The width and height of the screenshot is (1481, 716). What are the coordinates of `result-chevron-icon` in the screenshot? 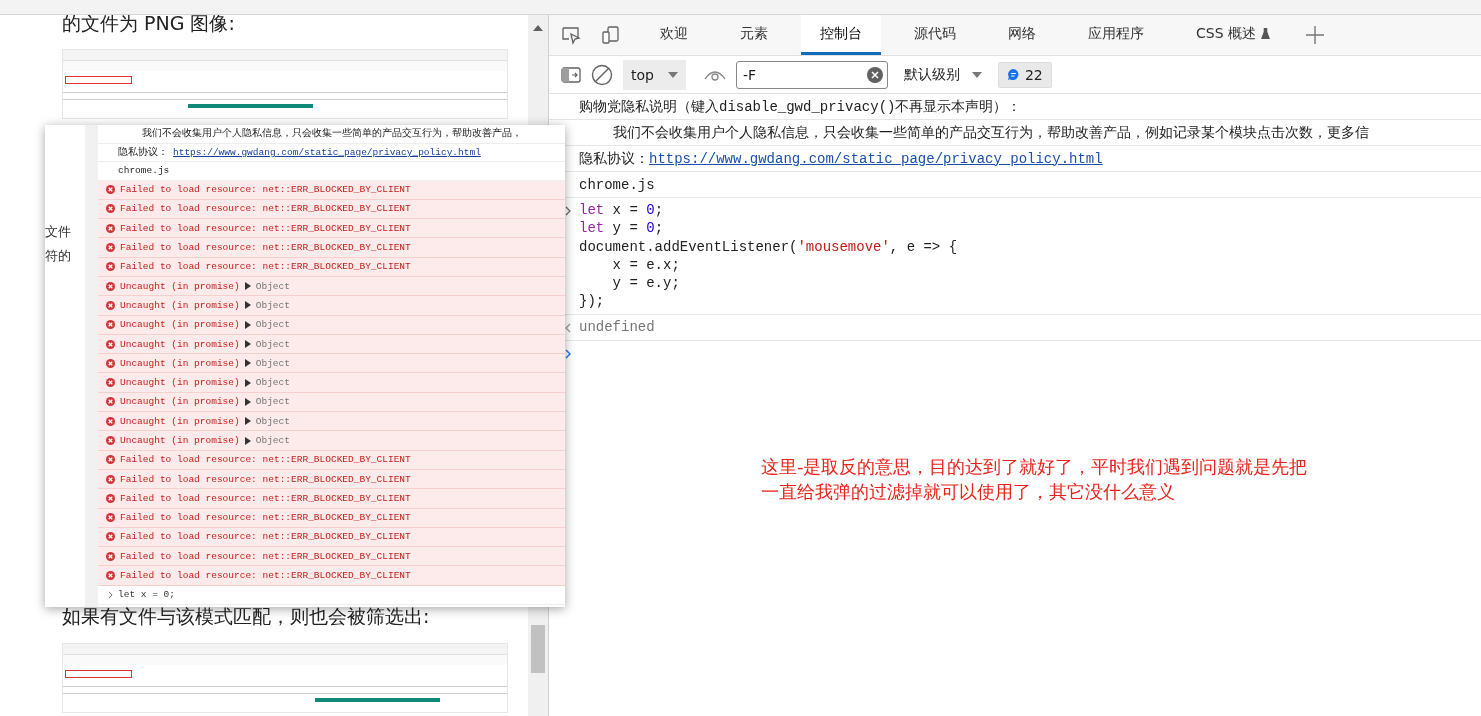 It's located at (568, 327).